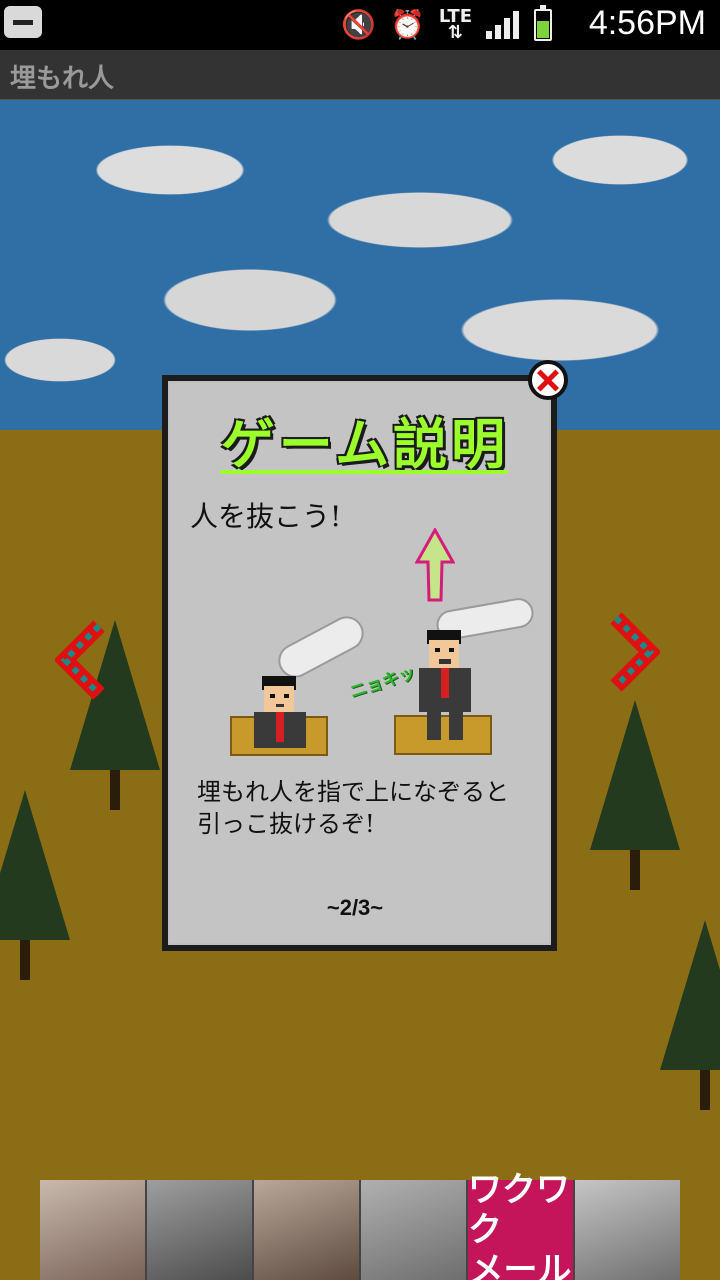 The image size is (720, 1280). Describe the element at coordinates (266, 516) in the screenshot. I see `instruction-heading: 人を抜こう!` at that location.